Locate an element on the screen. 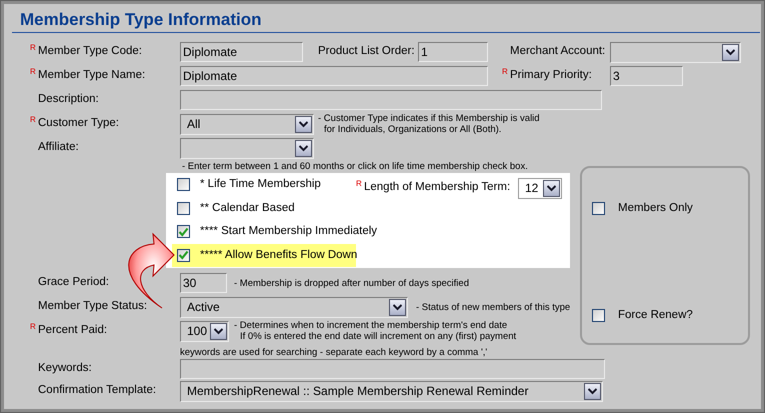  field-label: Member Type Name: is located at coordinates (92, 76).